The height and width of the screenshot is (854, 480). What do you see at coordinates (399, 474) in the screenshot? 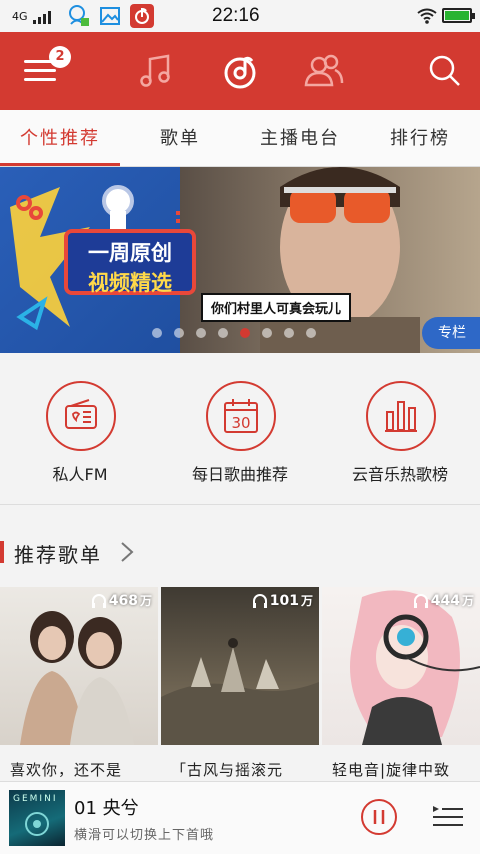
I see `hot-chart-label: 云音乐热歌榜` at bounding box center [399, 474].